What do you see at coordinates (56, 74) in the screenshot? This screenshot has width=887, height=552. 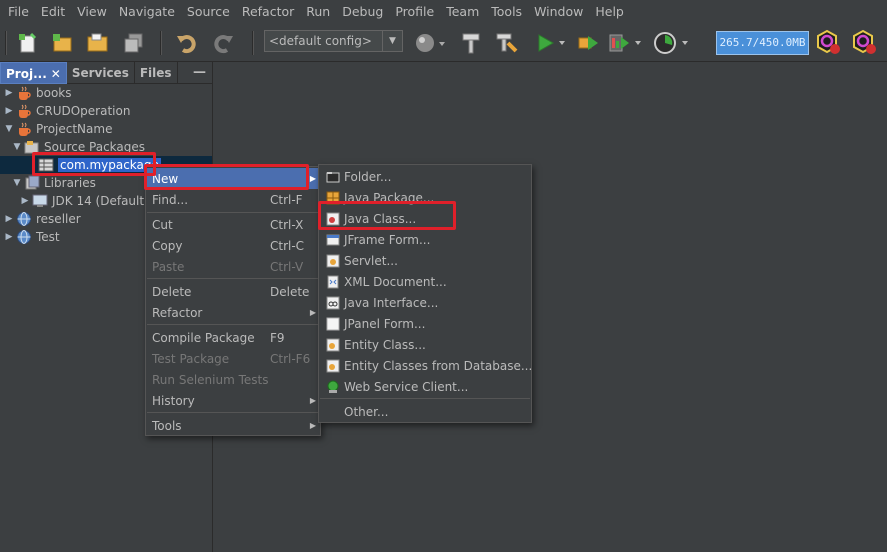 I see `close-icon: ✕` at bounding box center [56, 74].